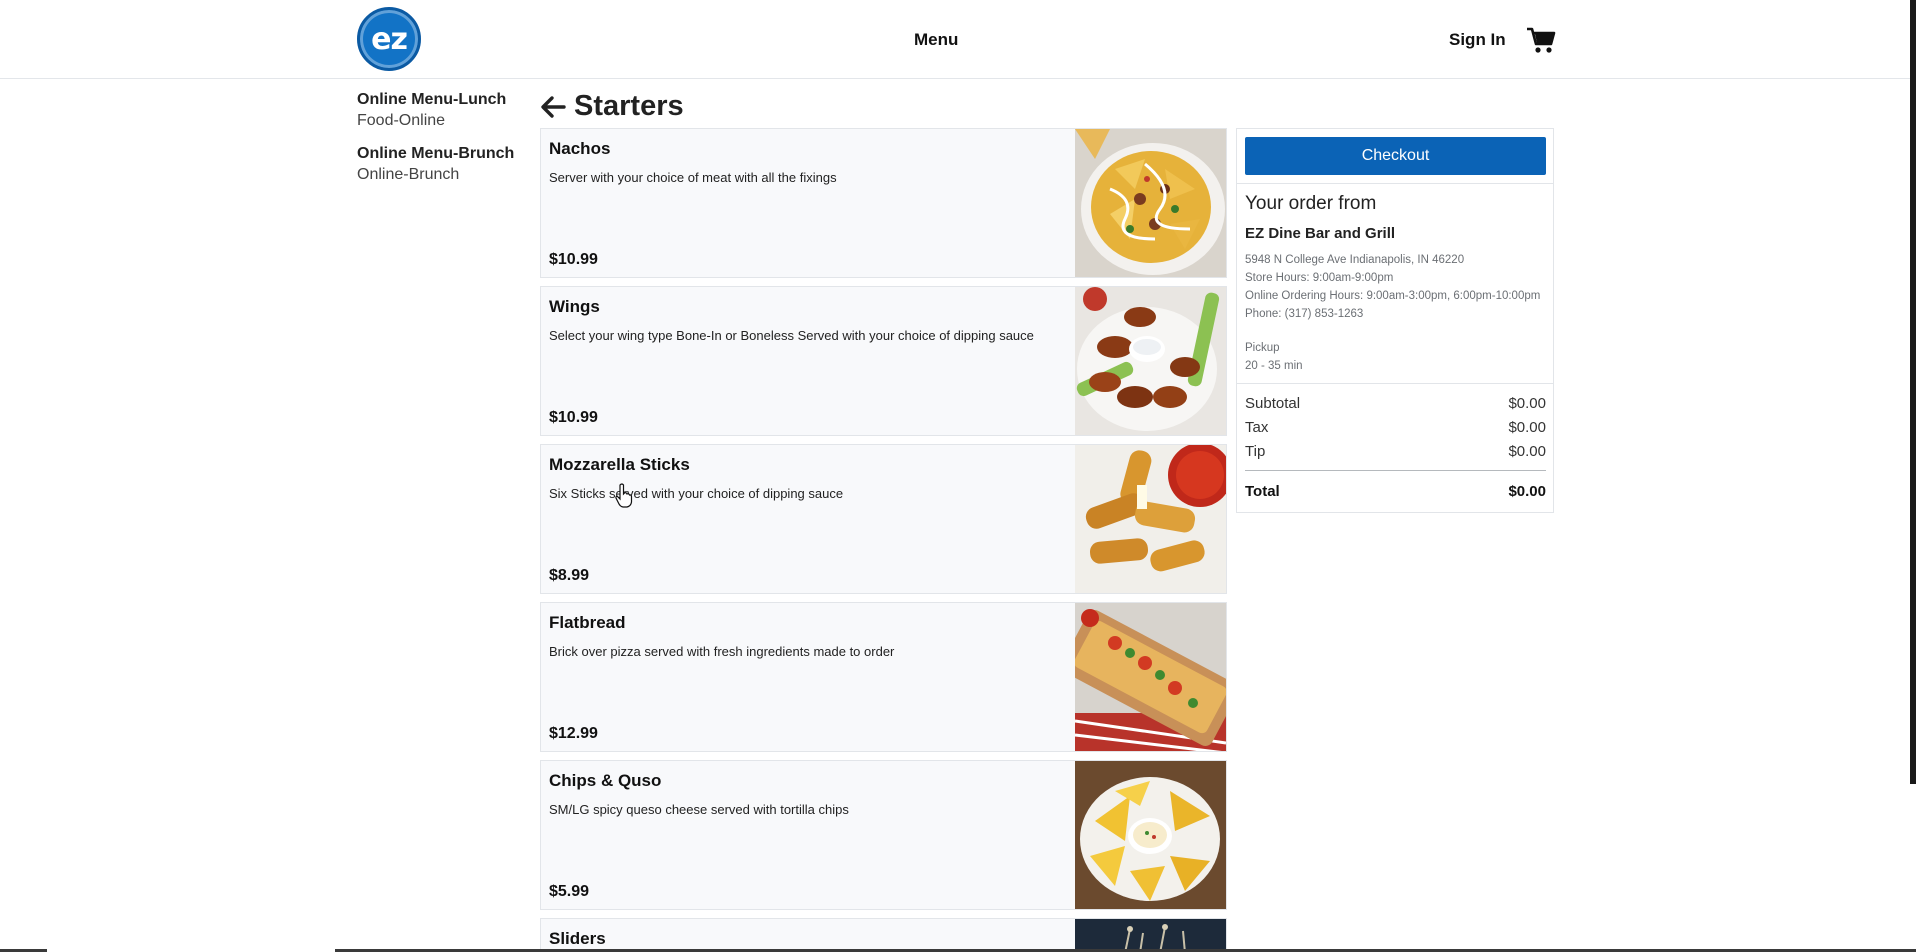  What do you see at coordinates (569, 575) in the screenshot?
I see `item-price: $8.99` at bounding box center [569, 575].